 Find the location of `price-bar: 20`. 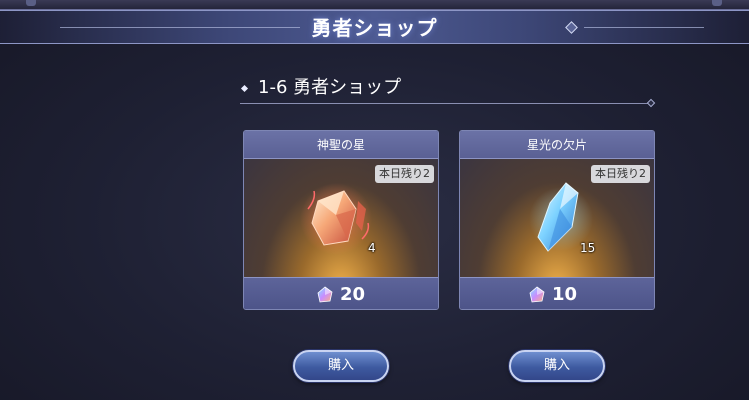

price-bar: 20 is located at coordinates (341, 293).